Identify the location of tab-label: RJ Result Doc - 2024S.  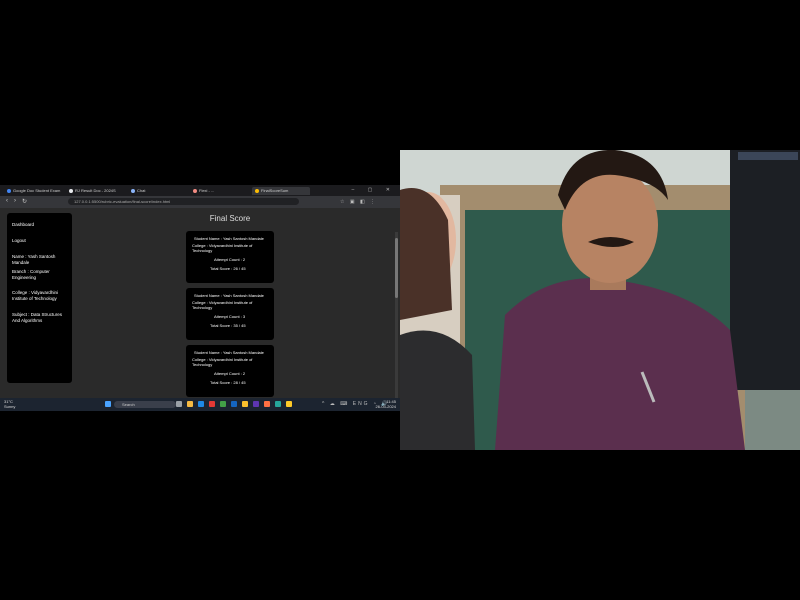
(95, 190).